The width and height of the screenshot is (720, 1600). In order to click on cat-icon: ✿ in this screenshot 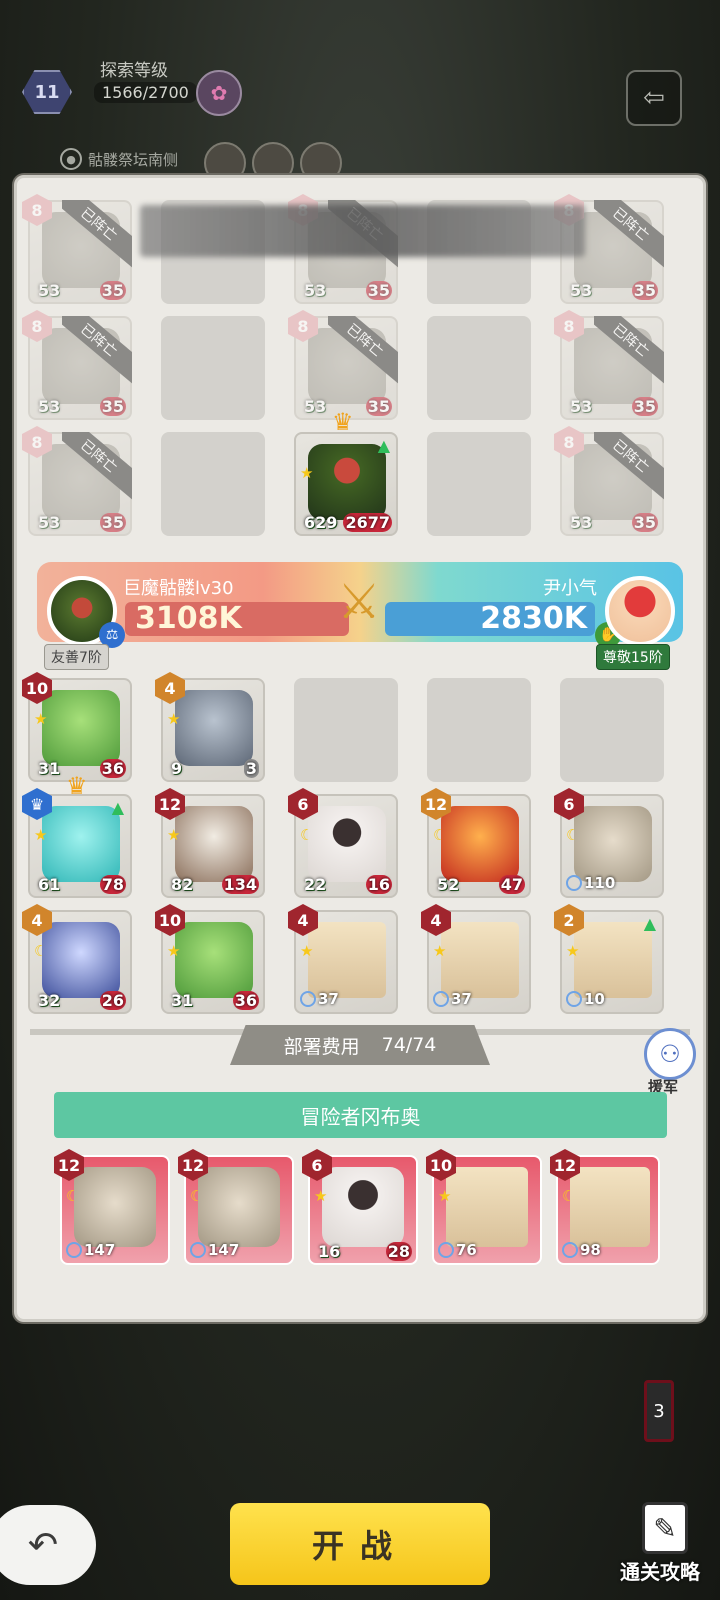, I will do `click(219, 93)`.